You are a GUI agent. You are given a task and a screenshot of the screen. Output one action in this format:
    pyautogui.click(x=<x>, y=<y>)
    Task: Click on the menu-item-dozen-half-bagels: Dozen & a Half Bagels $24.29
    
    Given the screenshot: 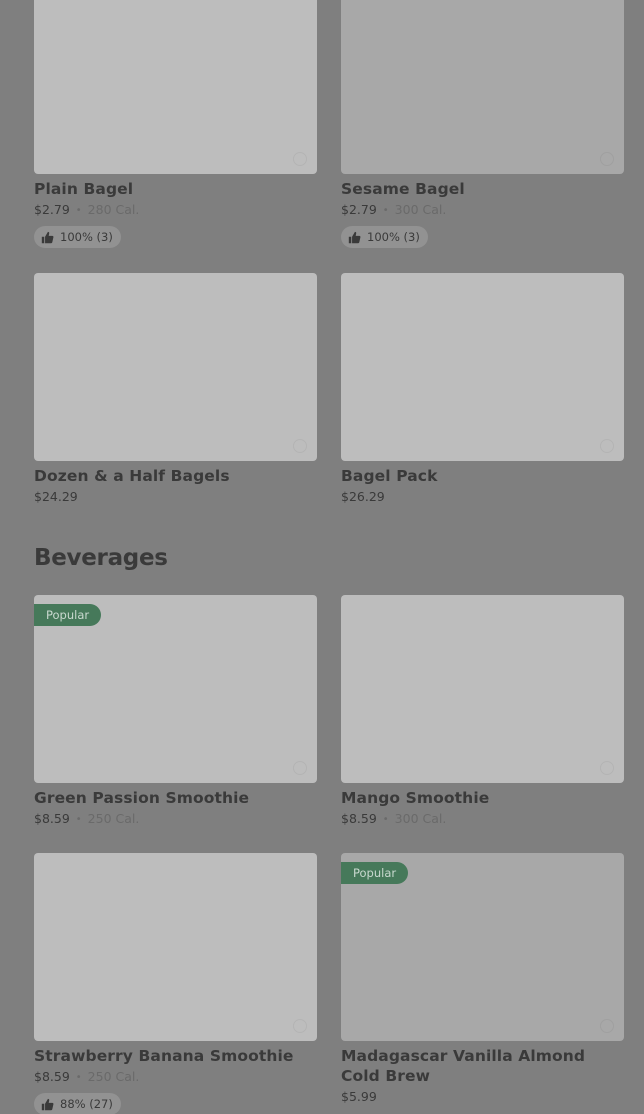 What is the action you would take?
    pyautogui.click(x=175, y=389)
    